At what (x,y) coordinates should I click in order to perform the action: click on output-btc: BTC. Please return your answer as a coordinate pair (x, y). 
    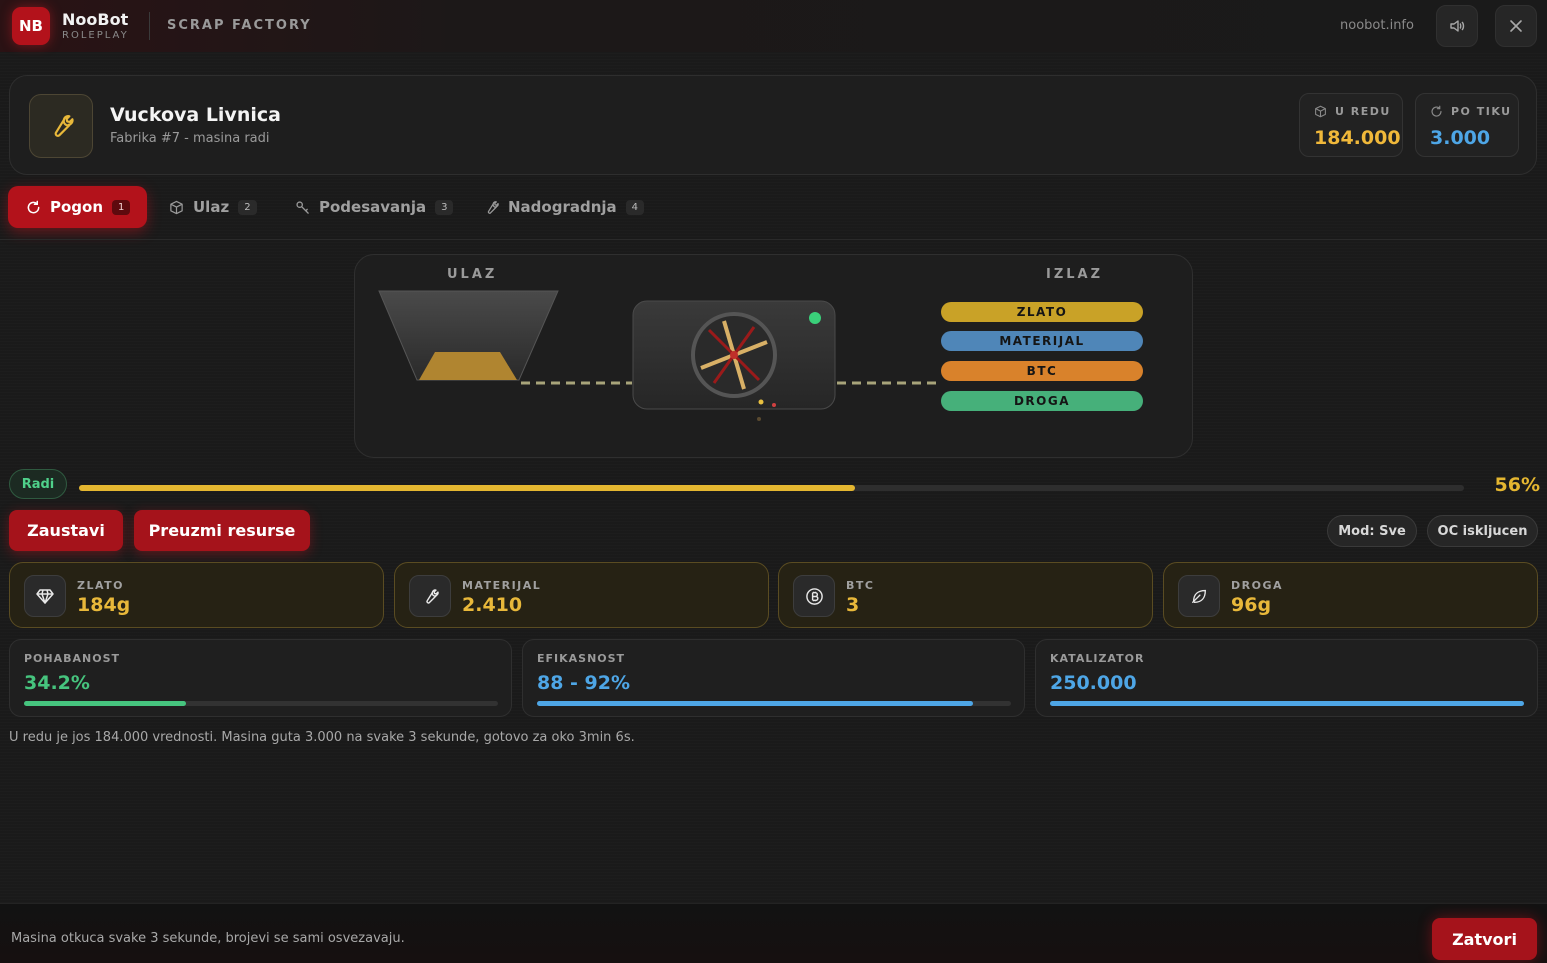
    Looking at the image, I should click on (1042, 371).